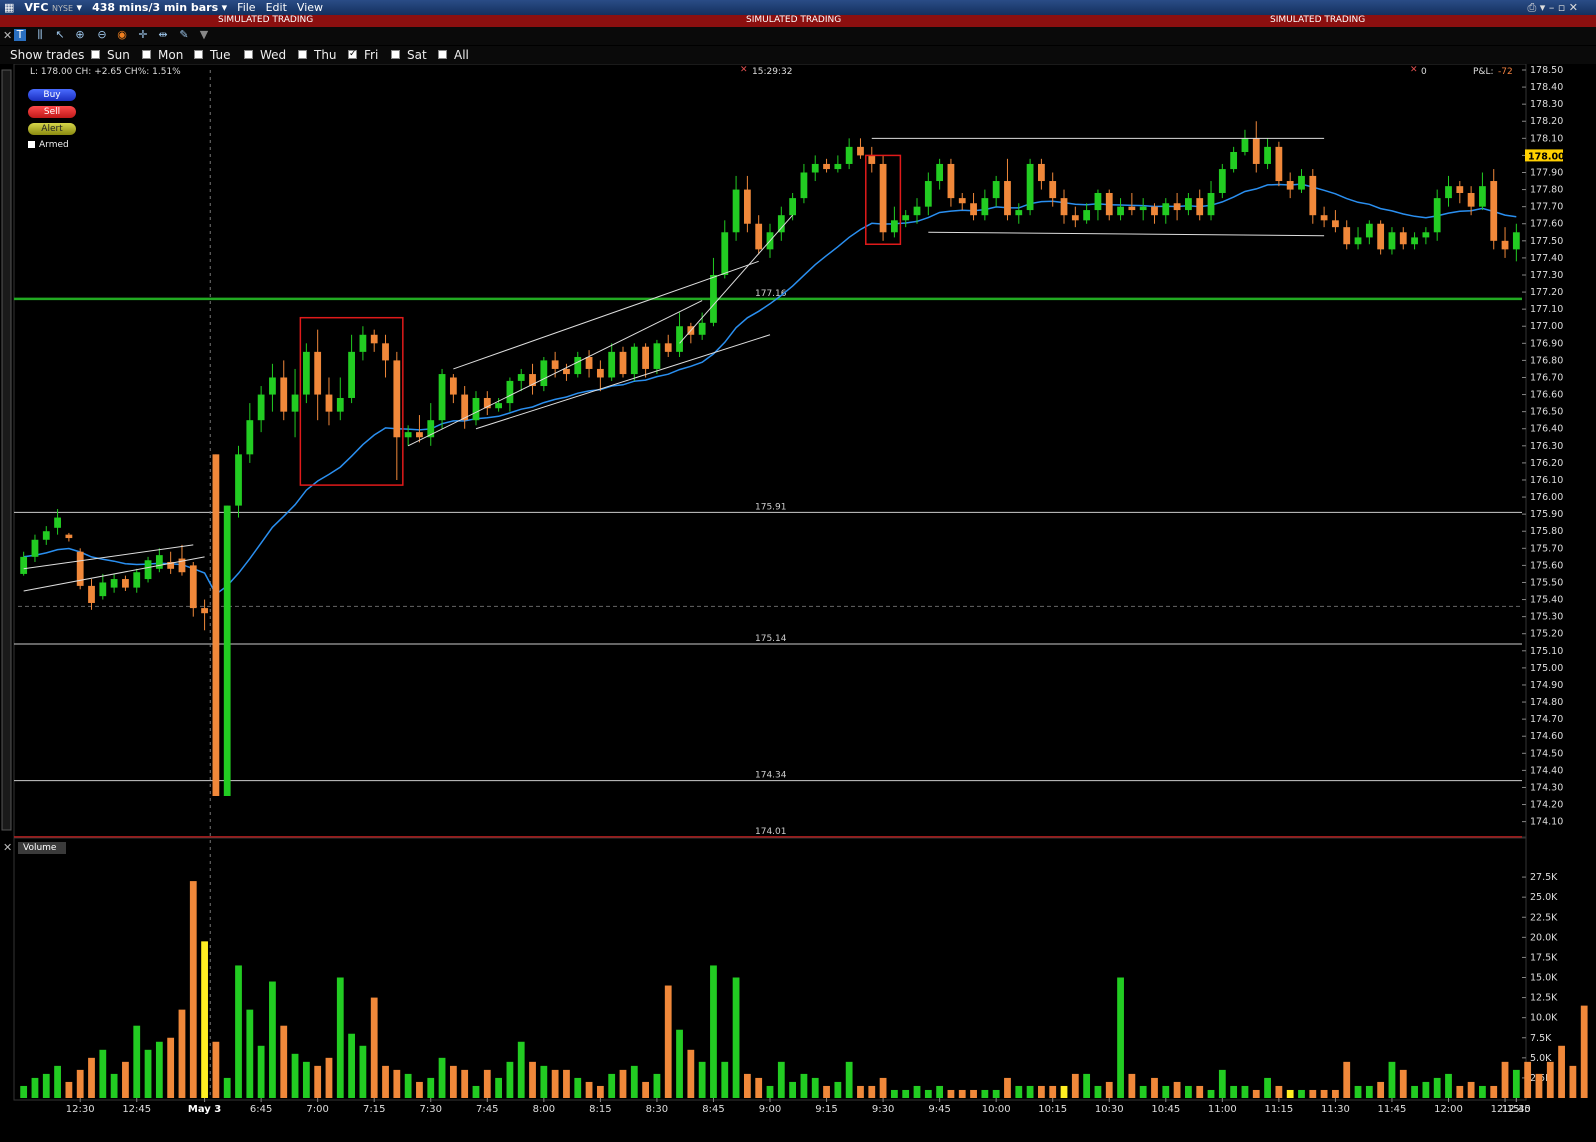 Image resolution: width=1596 pixels, height=1142 pixels. What do you see at coordinates (352, 54) in the screenshot?
I see `checkbox-fri: ✓` at bounding box center [352, 54].